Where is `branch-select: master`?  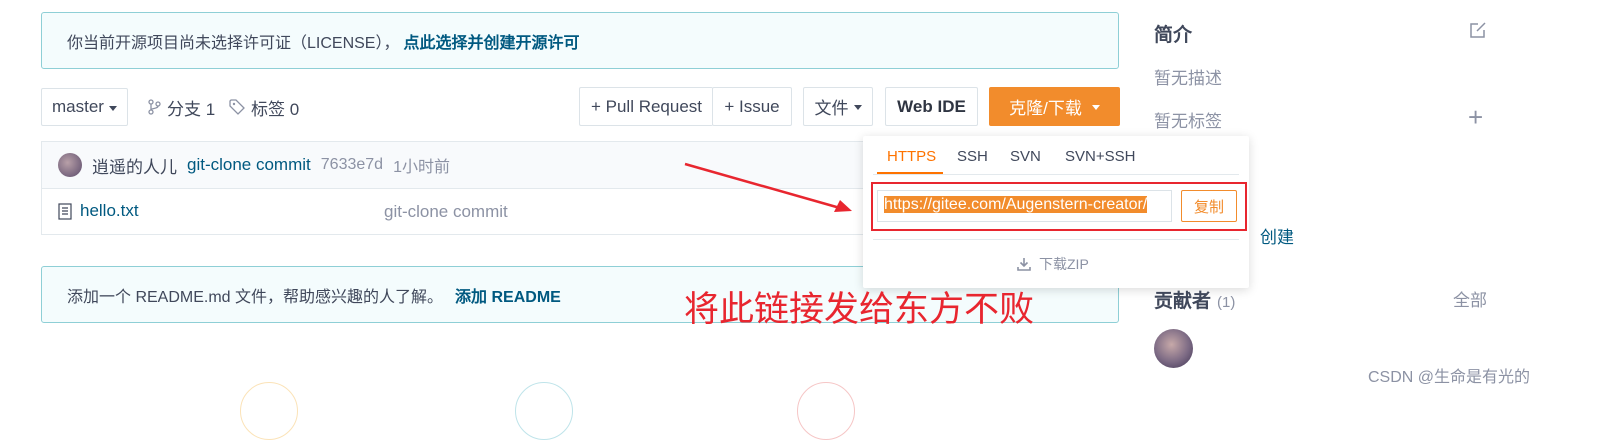
branch-select: master is located at coordinates (84, 107).